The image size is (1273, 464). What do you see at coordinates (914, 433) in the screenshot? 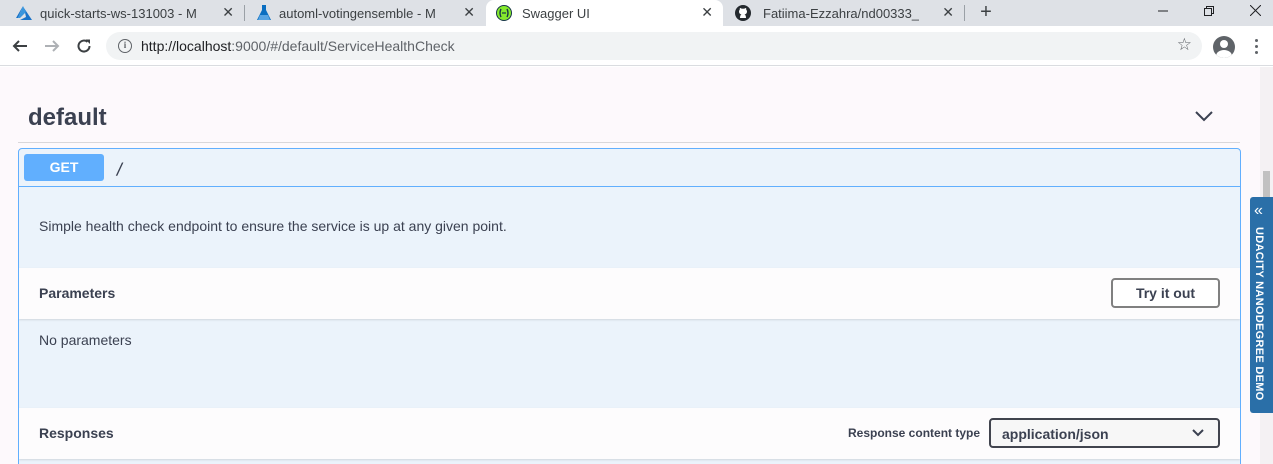
I see `content-type-label: Response content type` at bounding box center [914, 433].